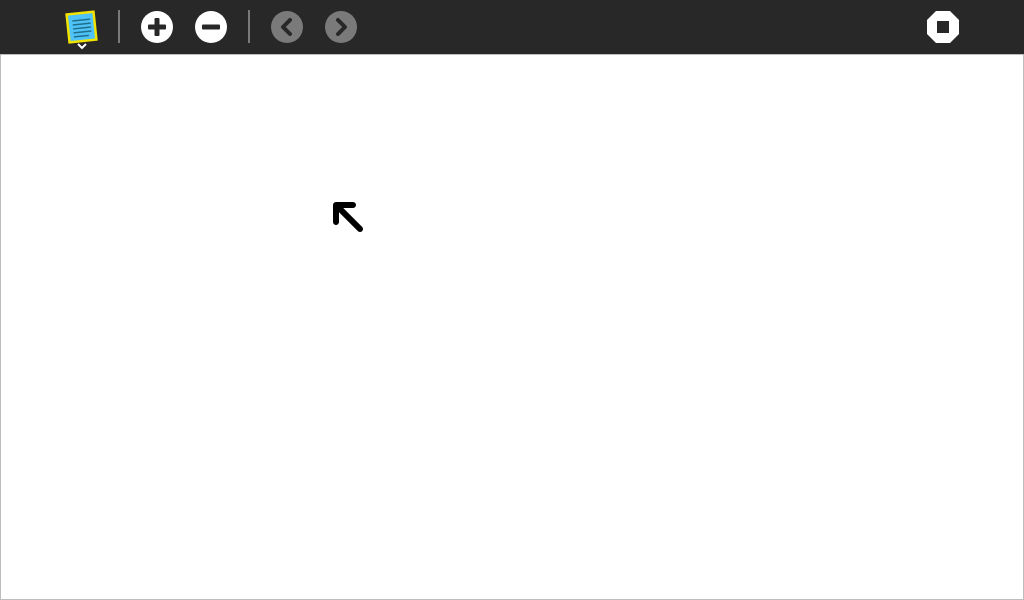  I want to click on chevron-down-icon, so click(82, 47).